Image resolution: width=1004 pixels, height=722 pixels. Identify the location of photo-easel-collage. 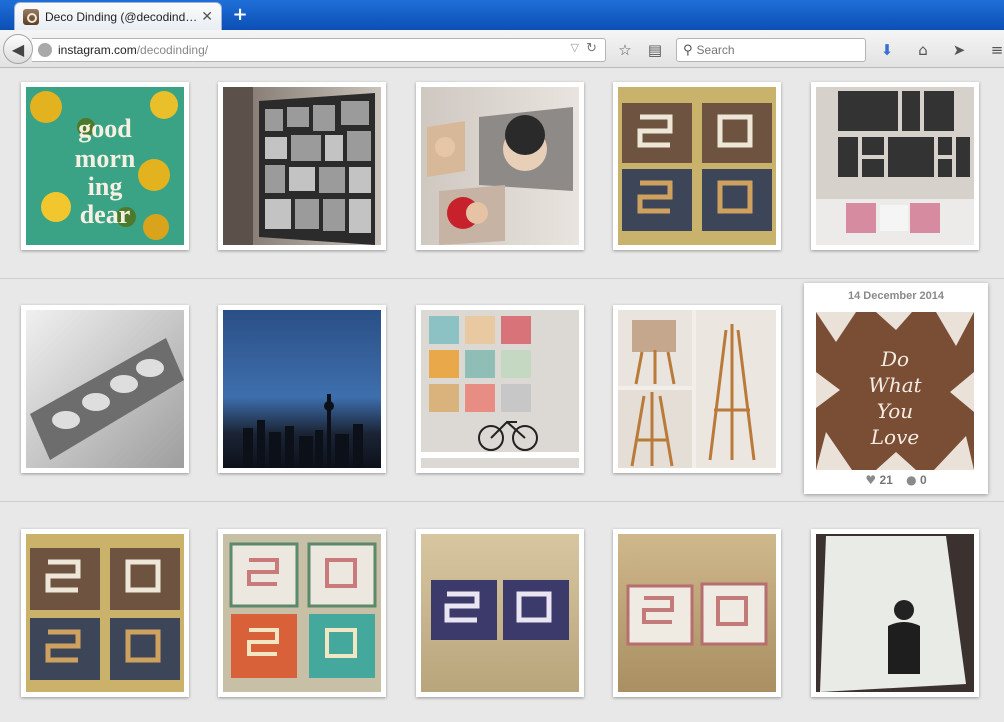
(697, 389).